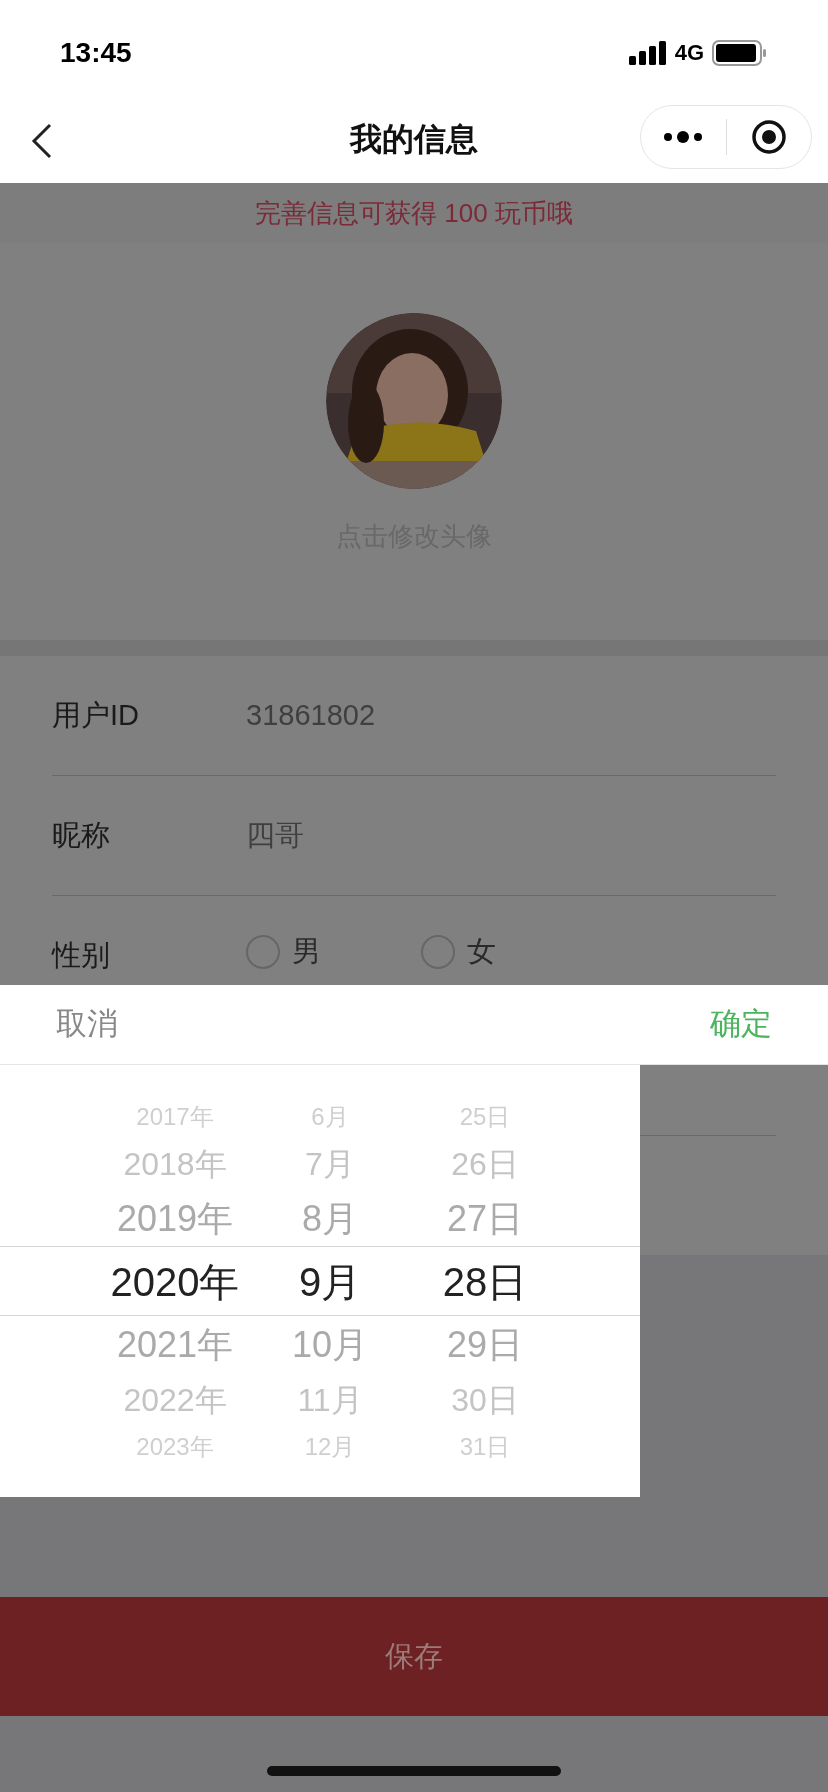  What do you see at coordinates (330, 1400) in the screenshot?
I see `picker-option: 11月` at bounding box center [330, 1400].